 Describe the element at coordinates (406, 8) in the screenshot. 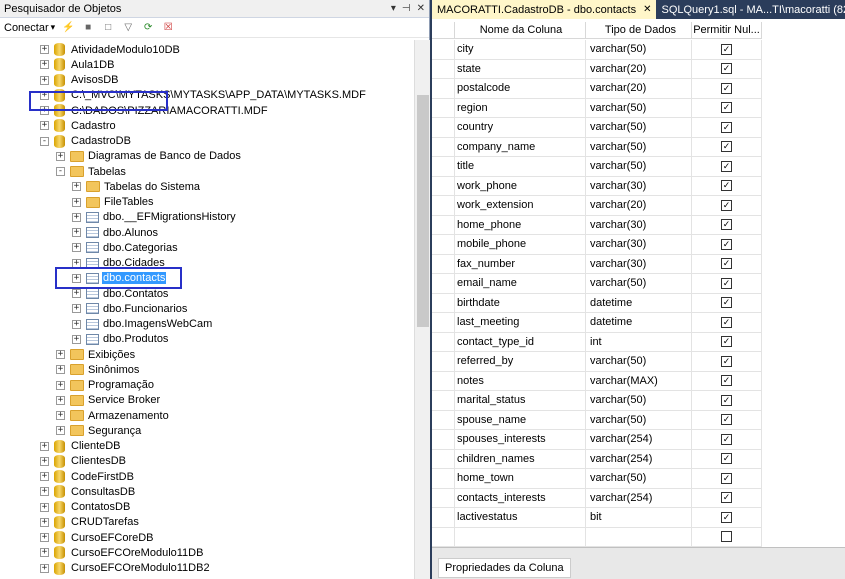

I see `pin-icon: ⊣` at that location.